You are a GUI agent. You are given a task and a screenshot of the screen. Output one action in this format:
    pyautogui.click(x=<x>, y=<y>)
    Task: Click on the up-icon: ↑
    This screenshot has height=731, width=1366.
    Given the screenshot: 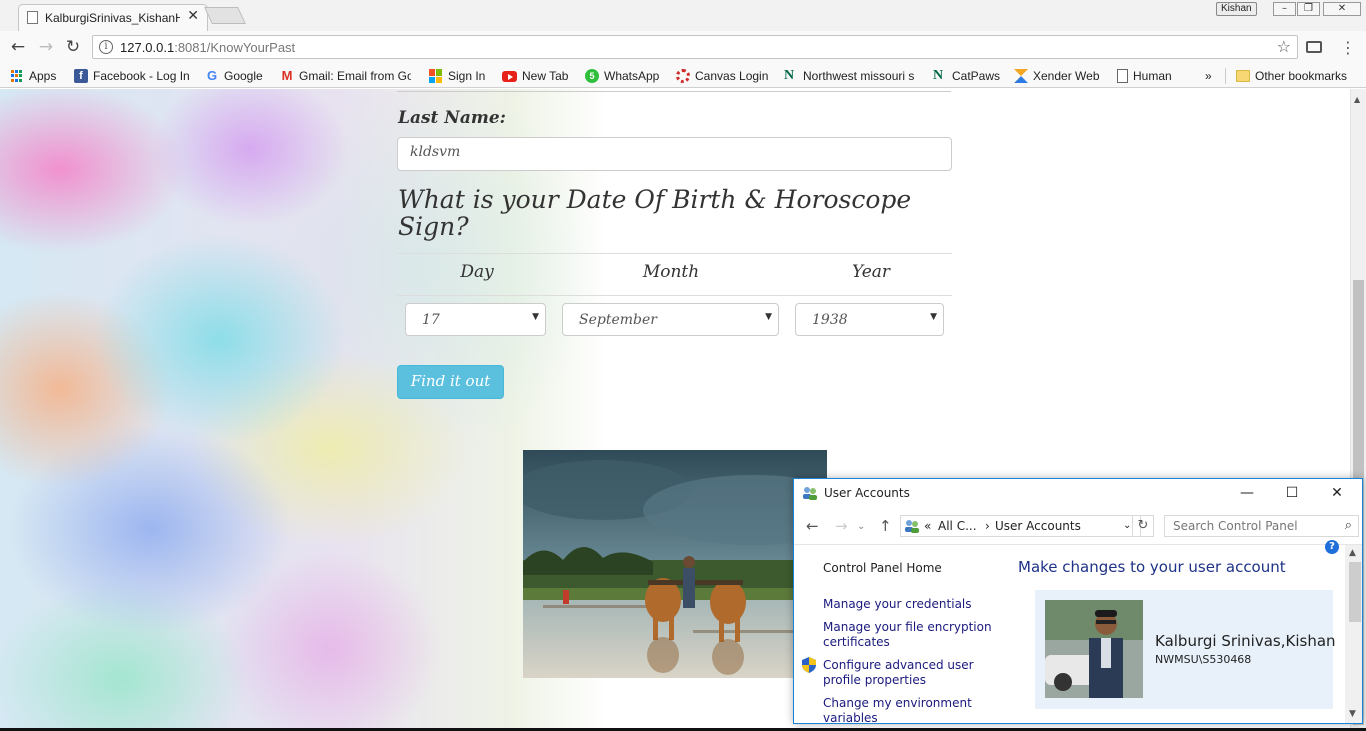 What is the action you would take?
    pyautogui.click(x=885, y=526)
    